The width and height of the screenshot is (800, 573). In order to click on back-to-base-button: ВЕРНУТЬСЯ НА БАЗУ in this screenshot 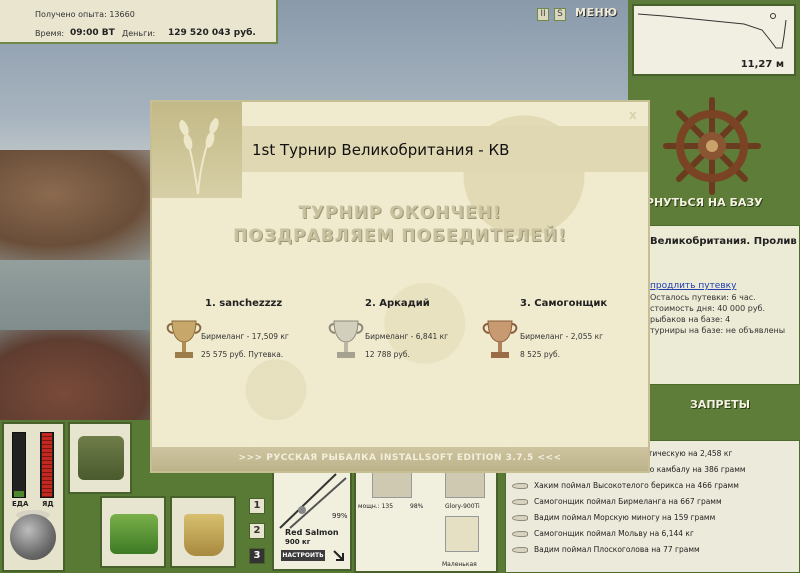, I will do `click(715, 202)`.